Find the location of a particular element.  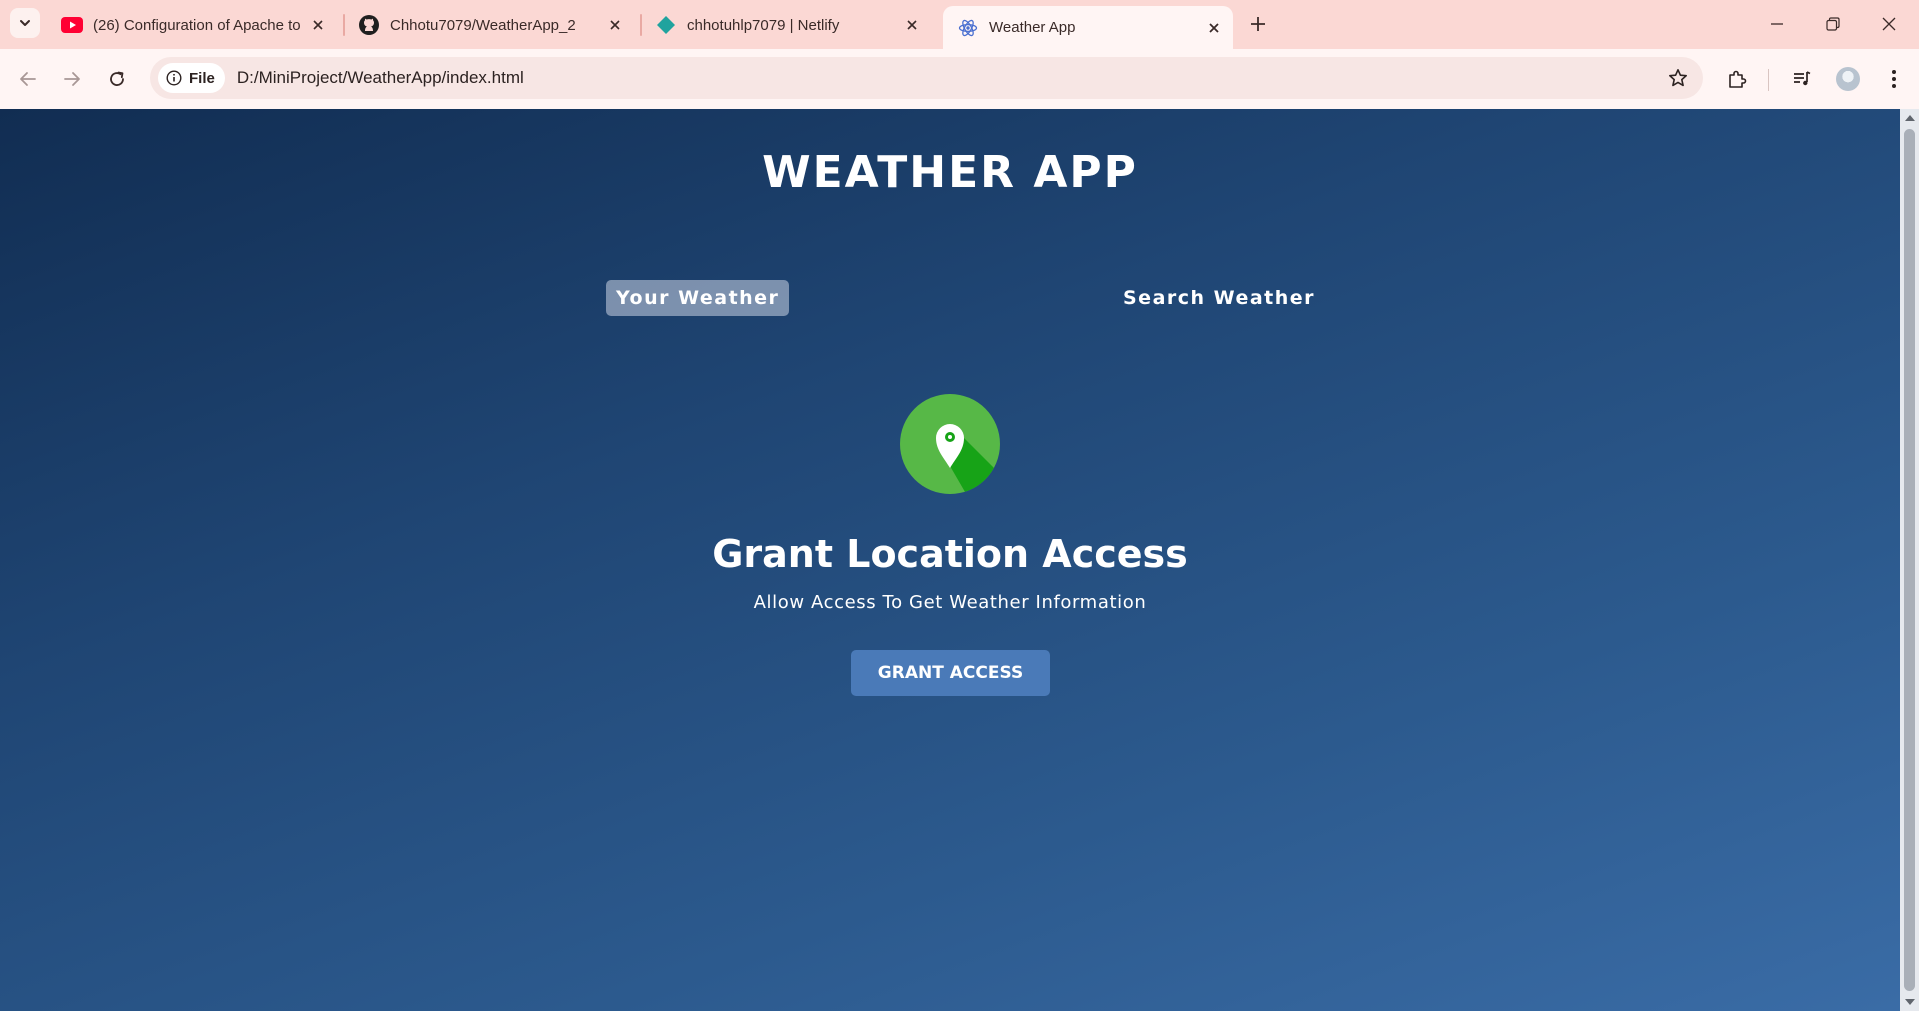

new-tab-button is located at coordinates (1258, 24).